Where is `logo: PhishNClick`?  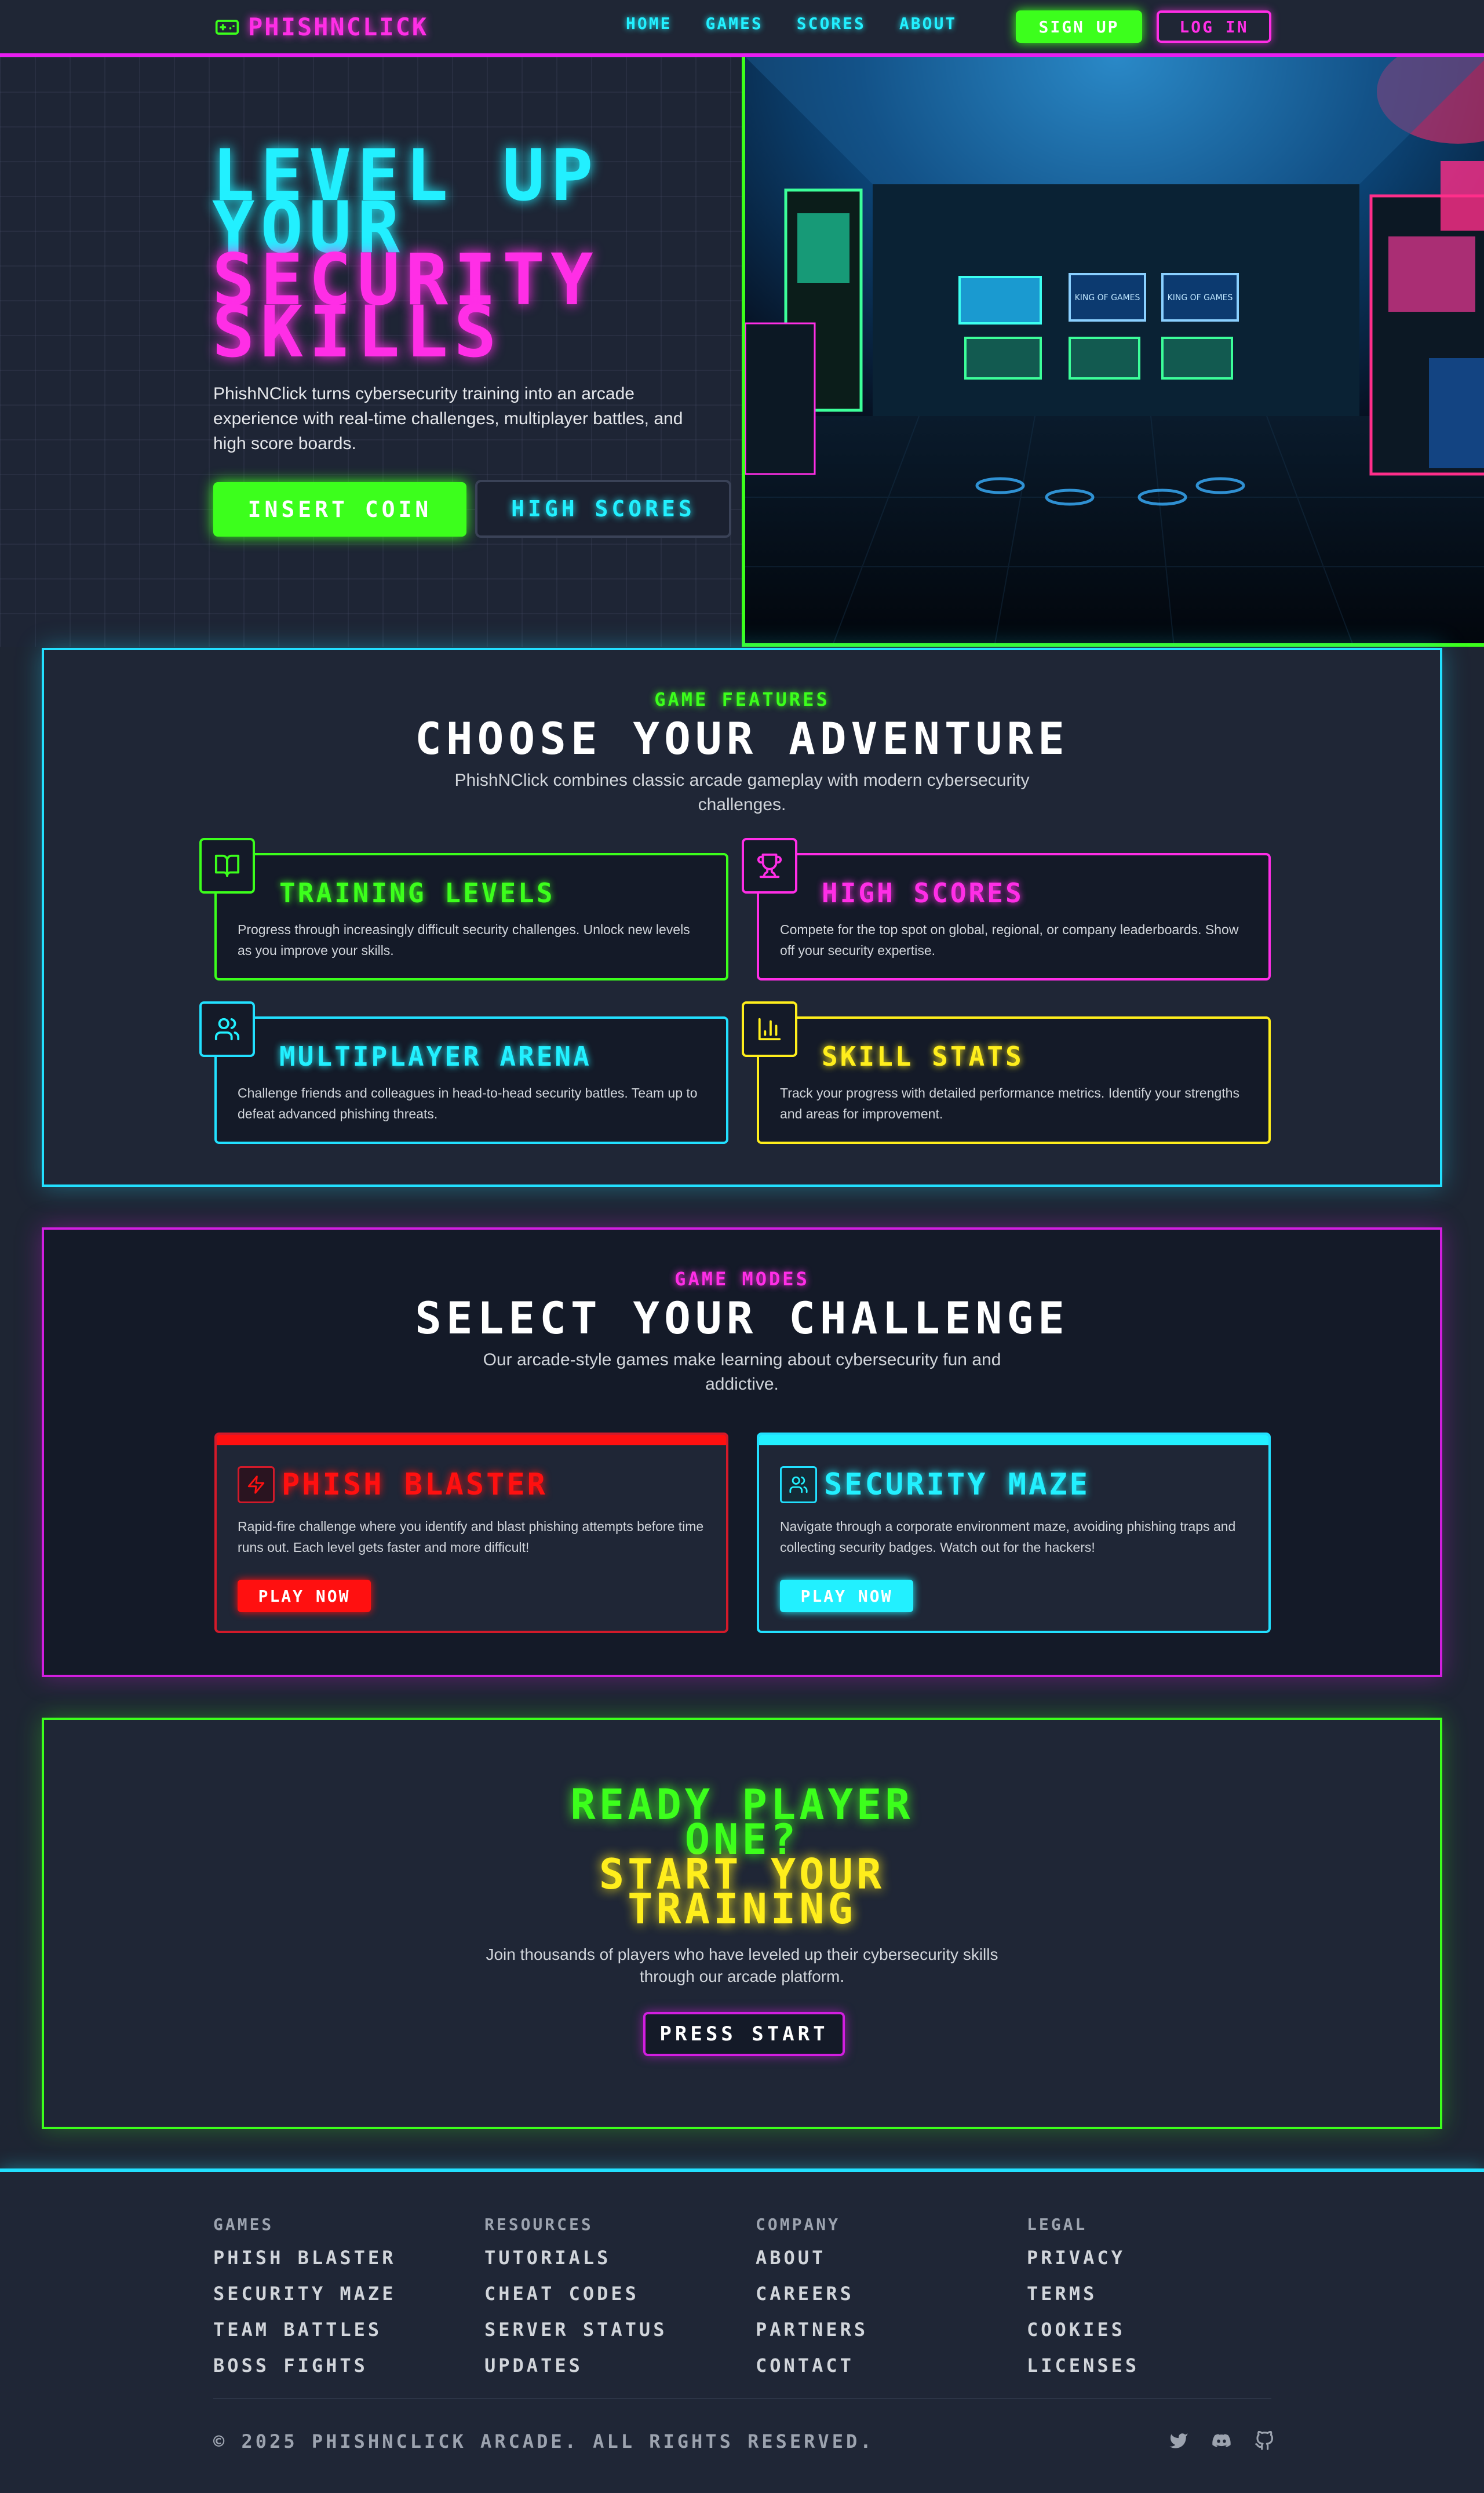
logo: PhishNClick is located at coordinates (321, 27).